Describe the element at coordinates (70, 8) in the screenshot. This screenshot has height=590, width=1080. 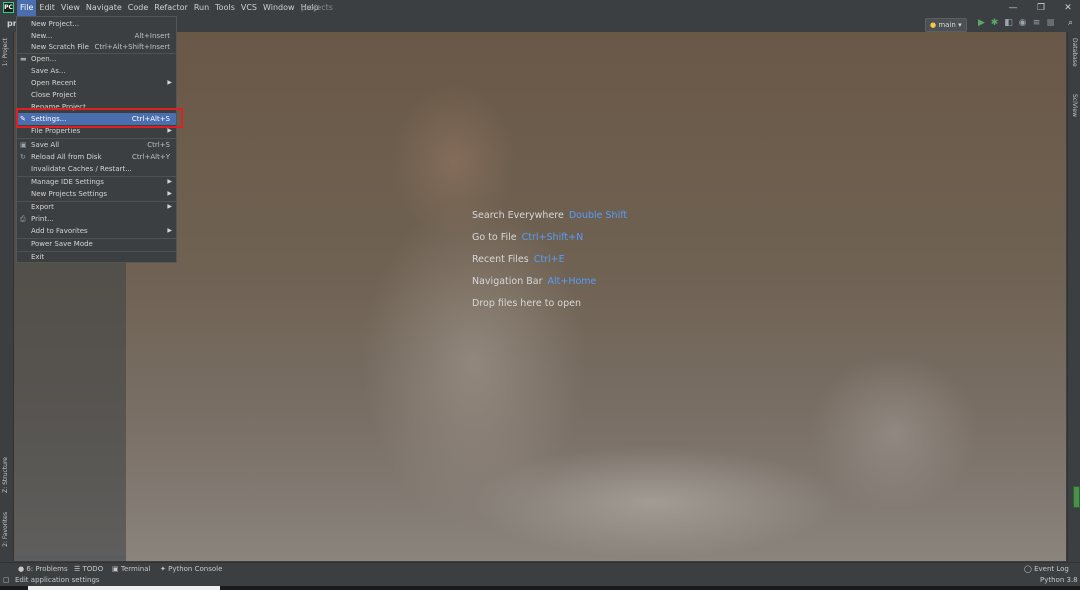
I see `menu-view: View` at that location.